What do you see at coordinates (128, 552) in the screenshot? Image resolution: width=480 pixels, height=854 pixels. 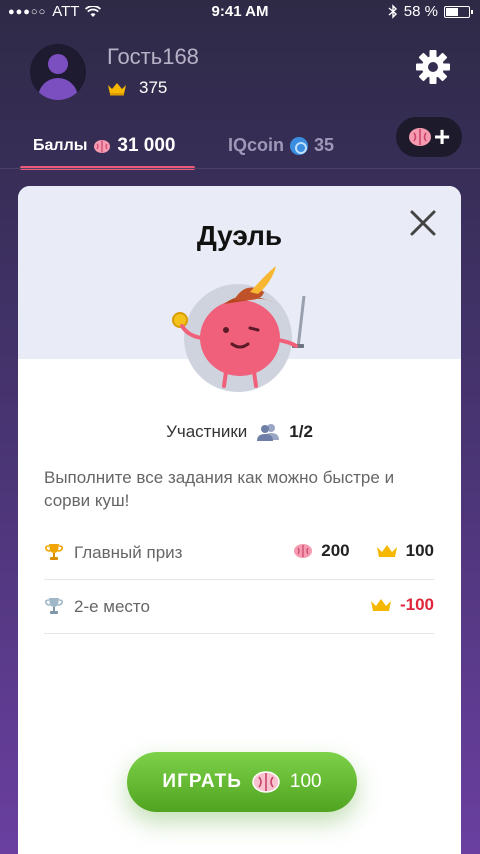 I see `prize-first-label: Главный приз` at bounding box center [128, 552].